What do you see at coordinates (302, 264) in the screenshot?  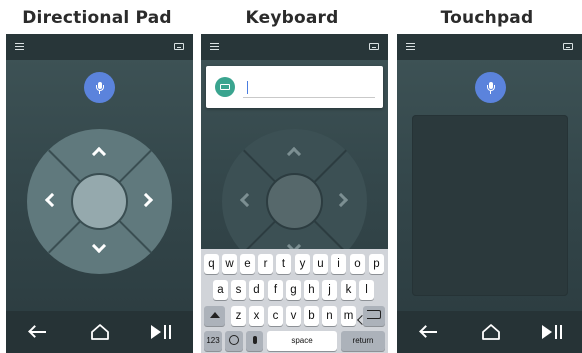 I see `key-y: y` at bounding box center [302, 264].